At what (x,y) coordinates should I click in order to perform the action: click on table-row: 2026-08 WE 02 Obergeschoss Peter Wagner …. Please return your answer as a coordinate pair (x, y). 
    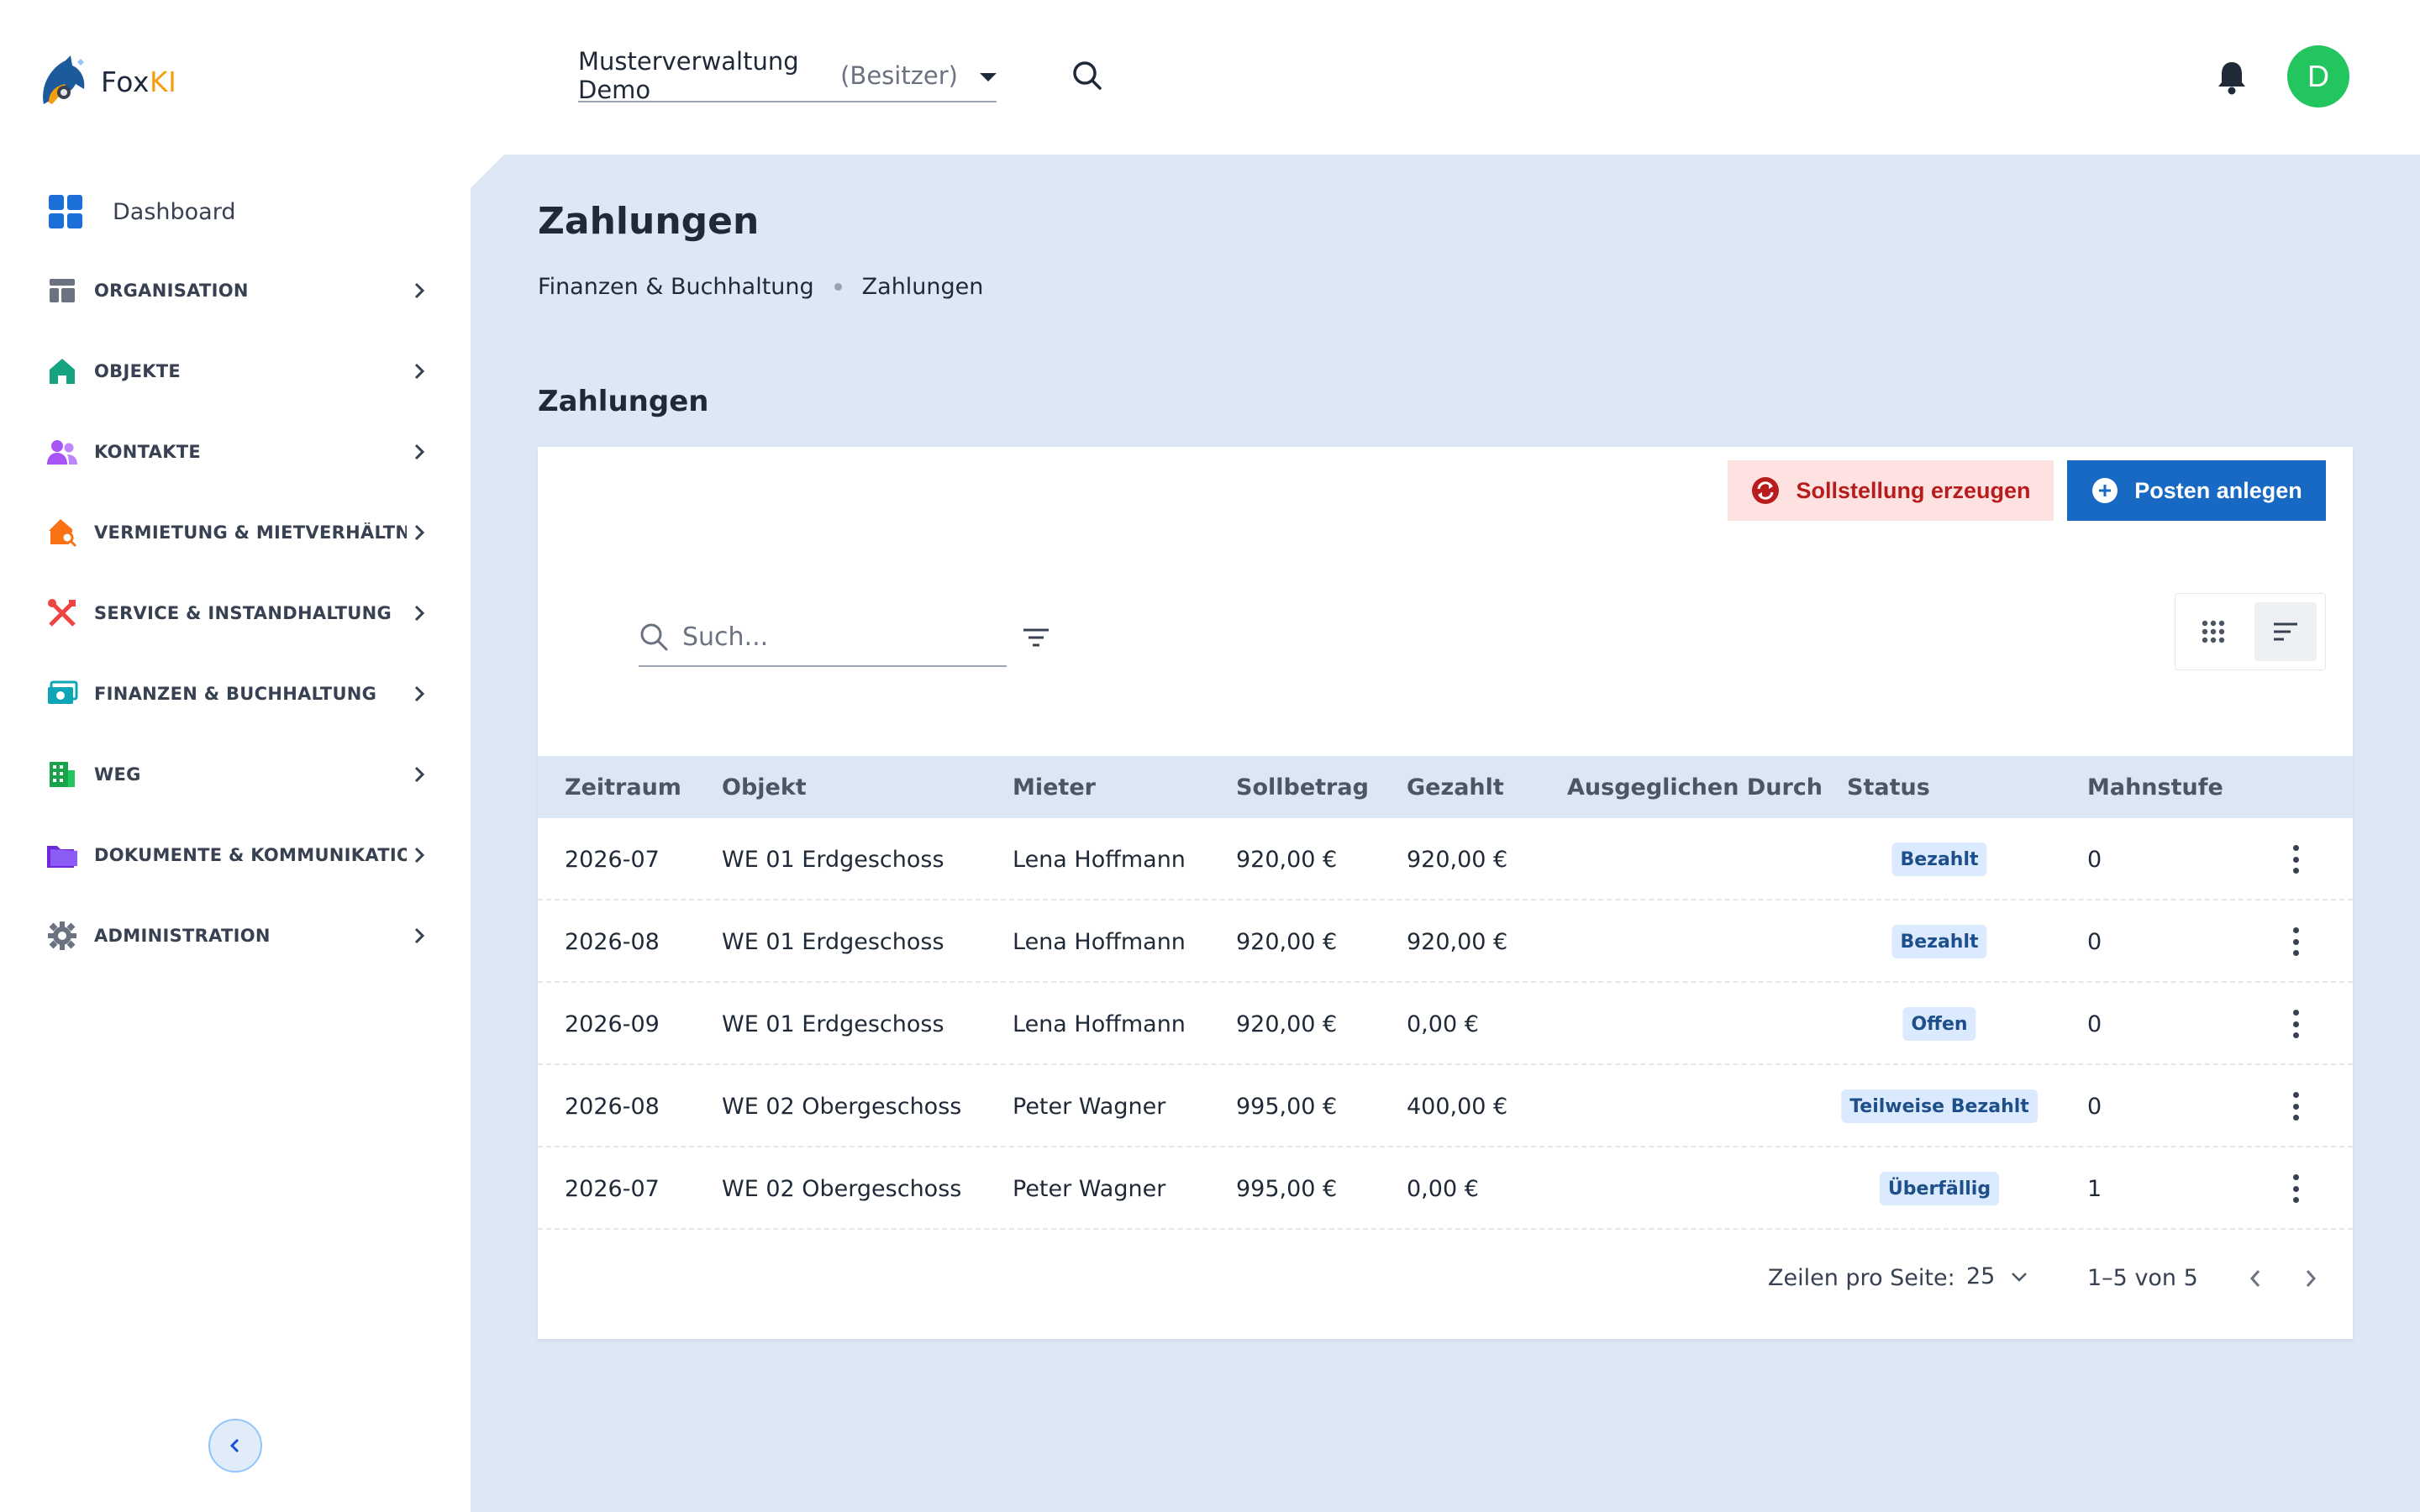
    Looking at the image, I should click on (1445, 1106).